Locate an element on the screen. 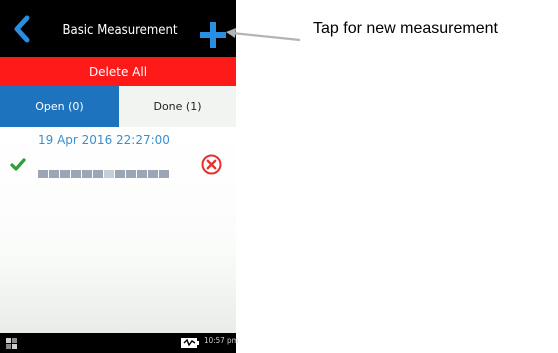  measurement-datetime: 19 Apr 2016 22:27:00 is located at coordinates (104, 140).